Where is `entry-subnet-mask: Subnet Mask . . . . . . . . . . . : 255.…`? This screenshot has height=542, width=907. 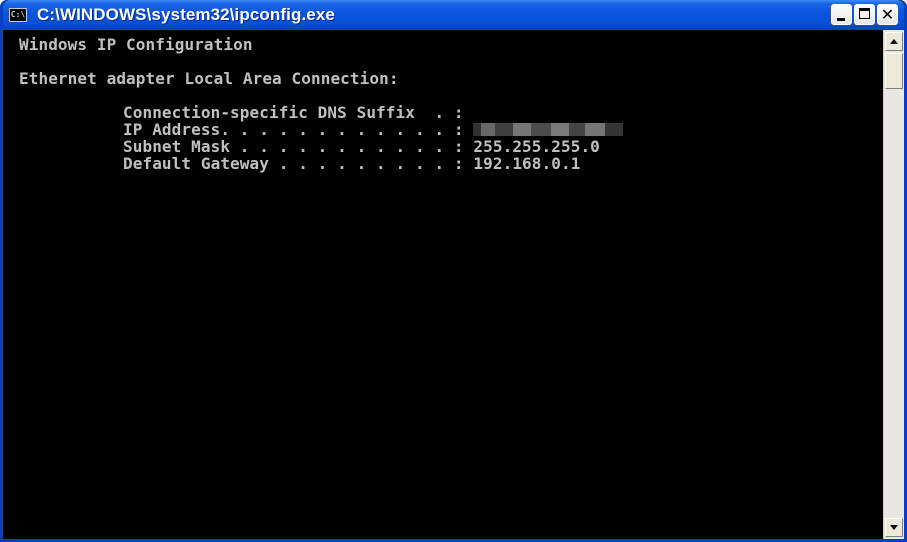
entry-subnet-mask: Subnet Mask . . . . . . . . . . . : 255.… is located at coordinates (321, 146).